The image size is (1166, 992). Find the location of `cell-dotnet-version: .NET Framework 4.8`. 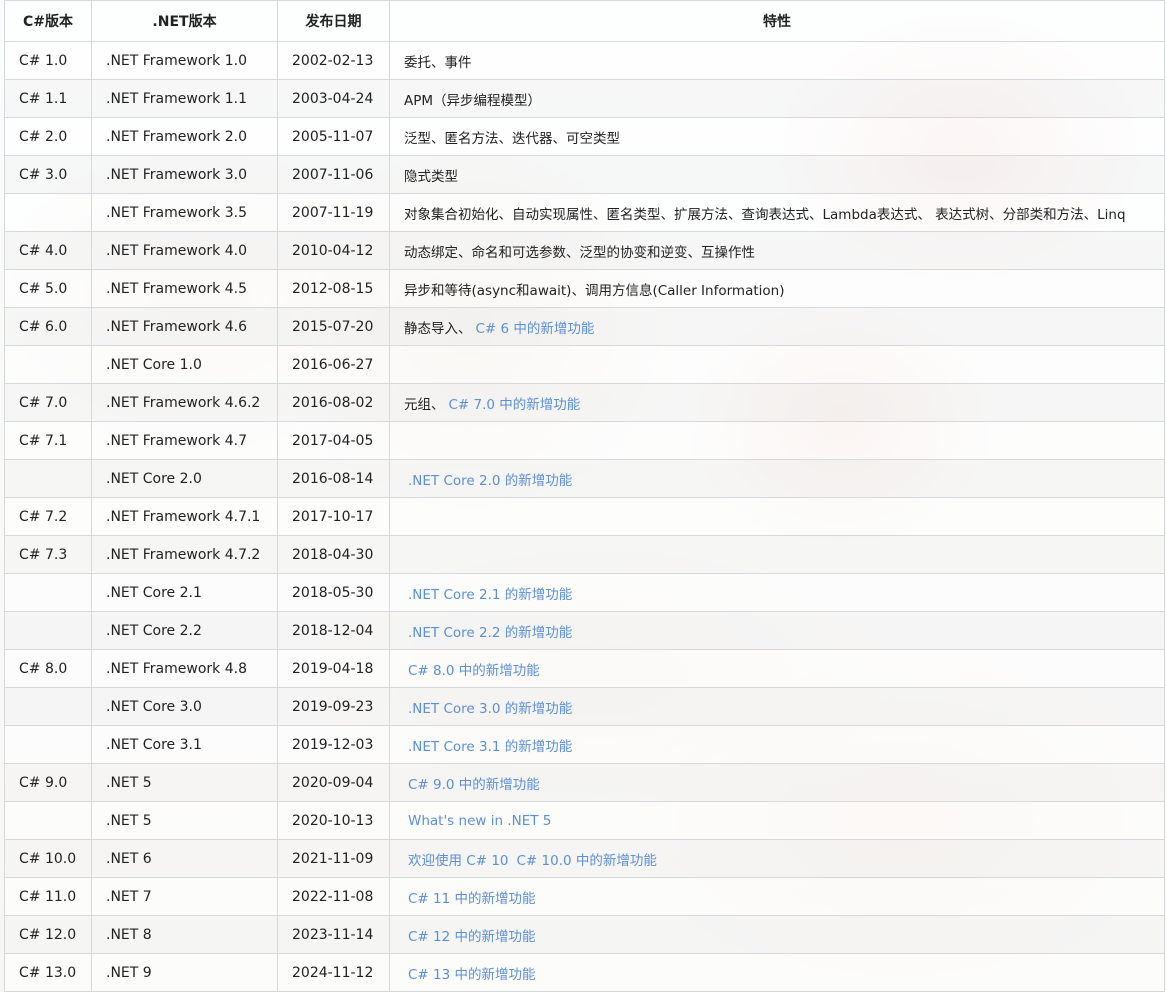

cell-dotnet-version: .NET Framework 4.8 is located at coordinates (185, 669).